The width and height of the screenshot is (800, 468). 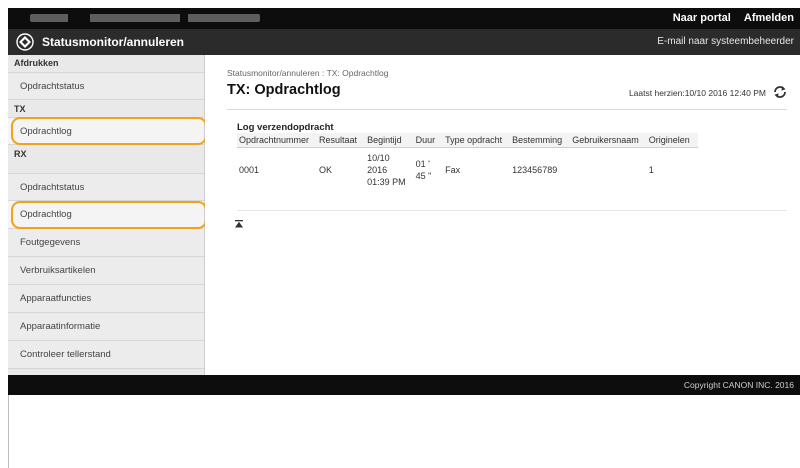 I want to click on cell-user-name, so click(x=608, y=170).